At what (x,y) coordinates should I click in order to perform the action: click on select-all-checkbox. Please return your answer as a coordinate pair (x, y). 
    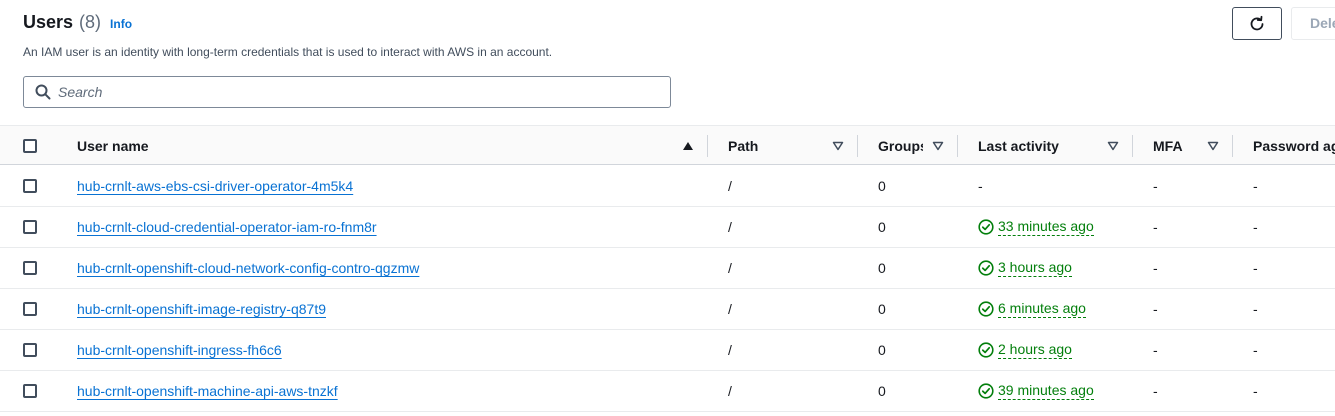
    Looking at the image, I should click on (30, 146).